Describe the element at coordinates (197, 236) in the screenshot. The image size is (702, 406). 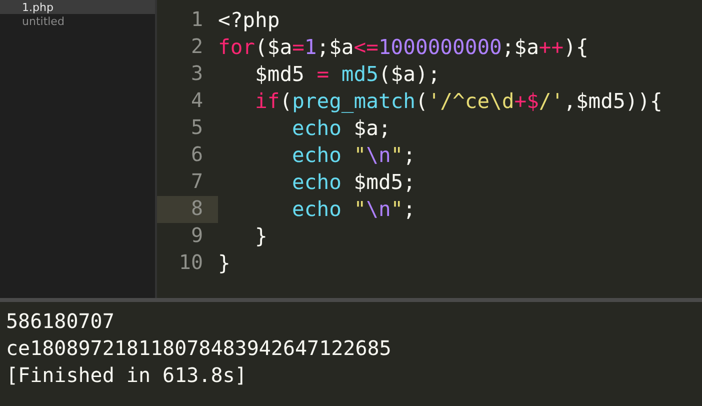
I see `line-number: 9` at that location.